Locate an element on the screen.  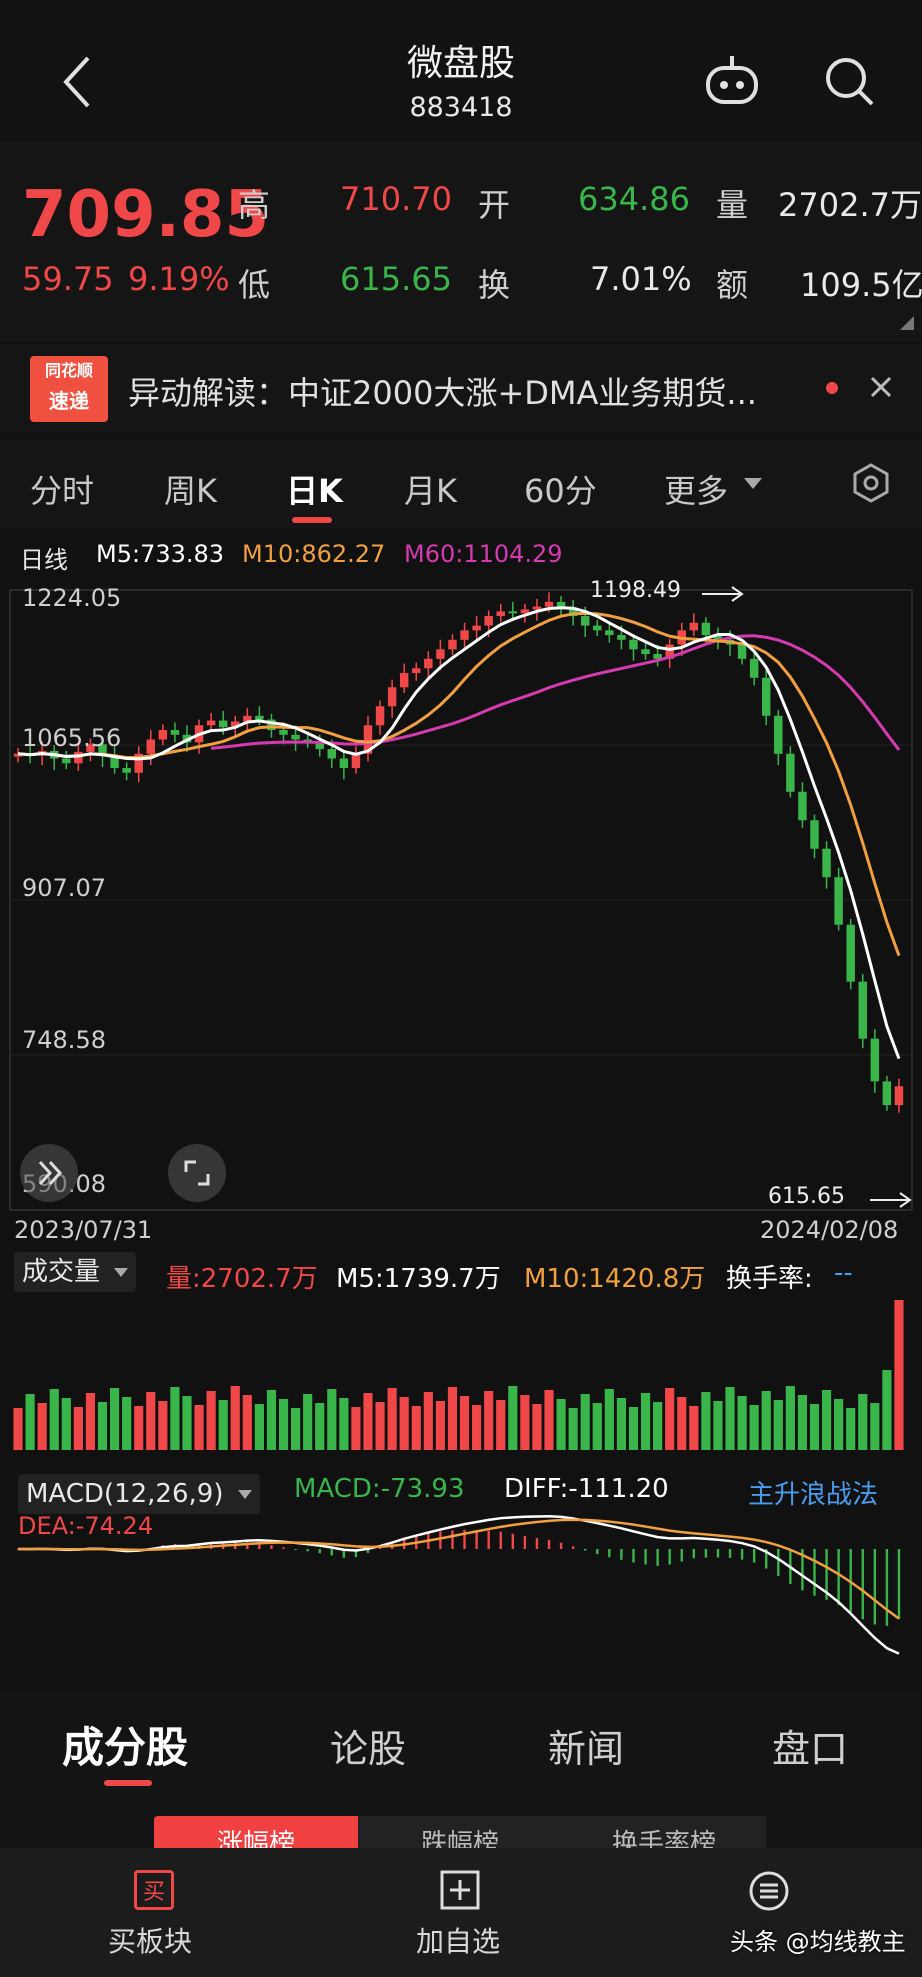
news-logo-bottom: 速递 is located at coordinates (69, 401).